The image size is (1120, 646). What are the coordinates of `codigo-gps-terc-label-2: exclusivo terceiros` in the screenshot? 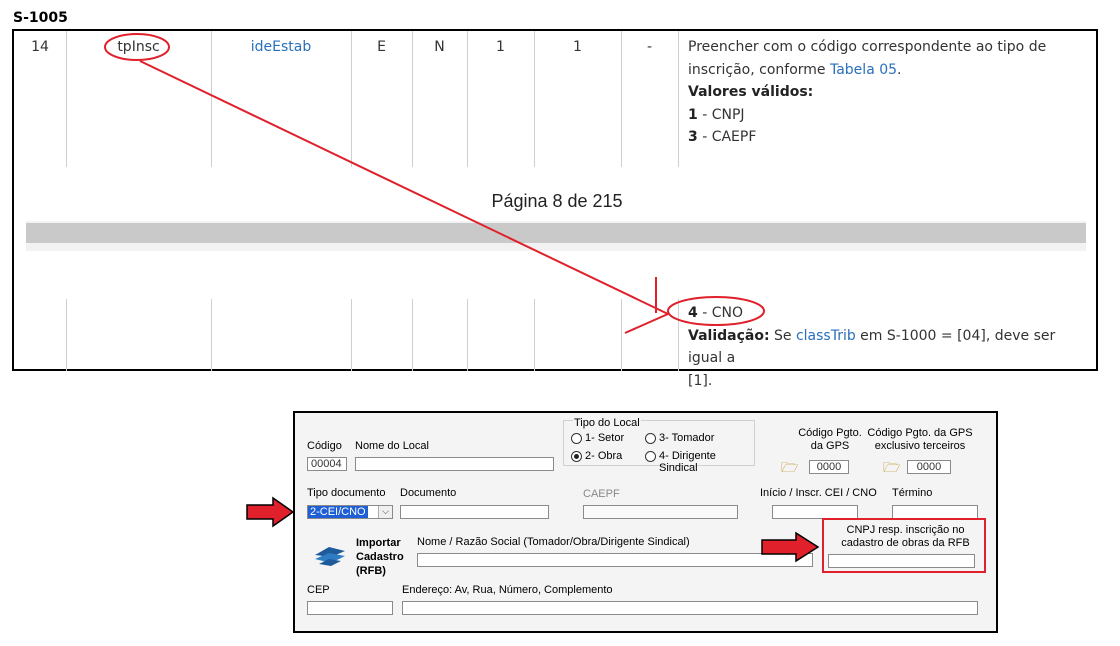 It's located at (920, 446).